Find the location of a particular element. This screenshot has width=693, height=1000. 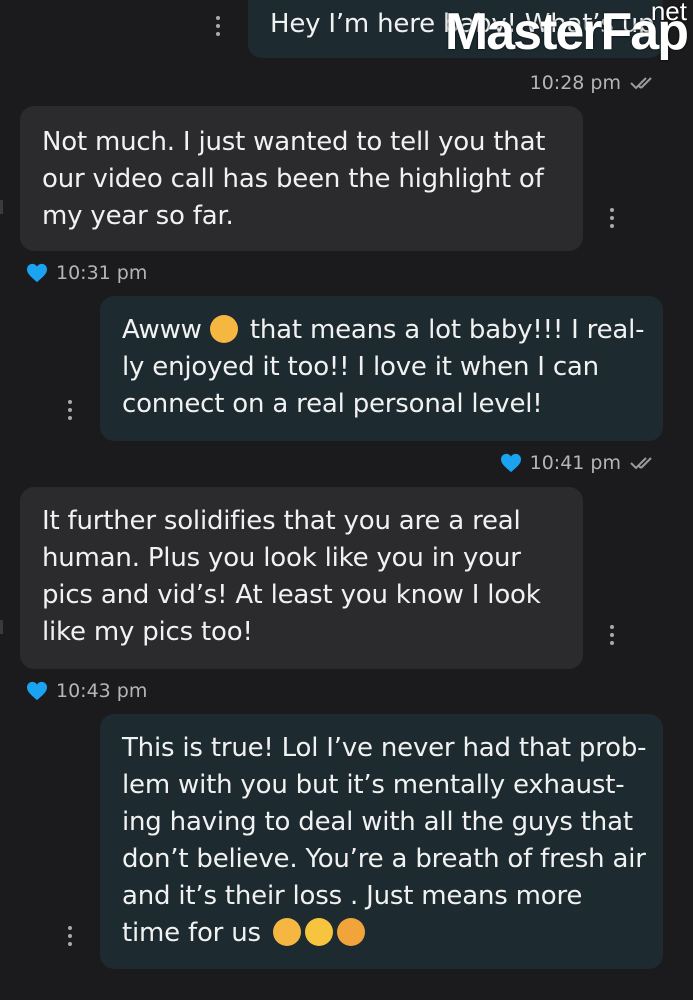

message-text: Awww is located at coordinates (162, 330).